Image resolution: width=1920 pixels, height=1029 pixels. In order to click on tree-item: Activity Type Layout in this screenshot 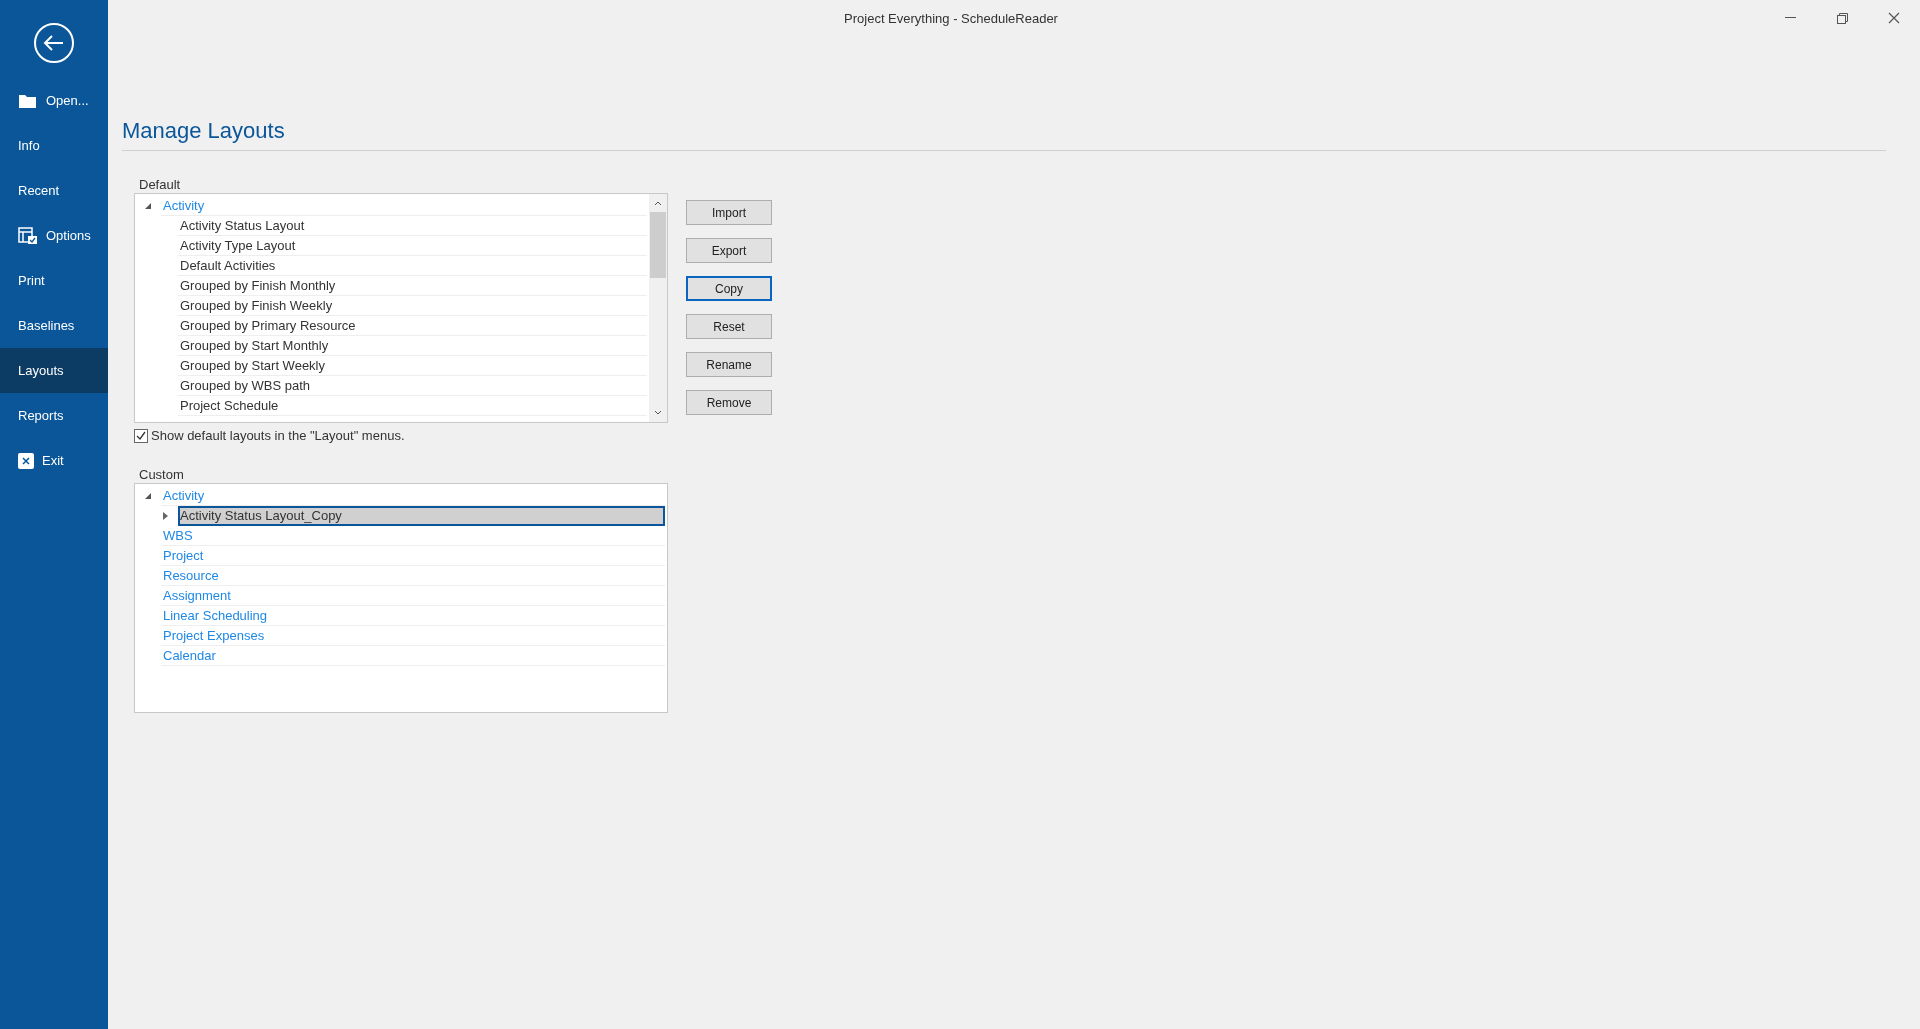, I will do `click(412, 246)`.